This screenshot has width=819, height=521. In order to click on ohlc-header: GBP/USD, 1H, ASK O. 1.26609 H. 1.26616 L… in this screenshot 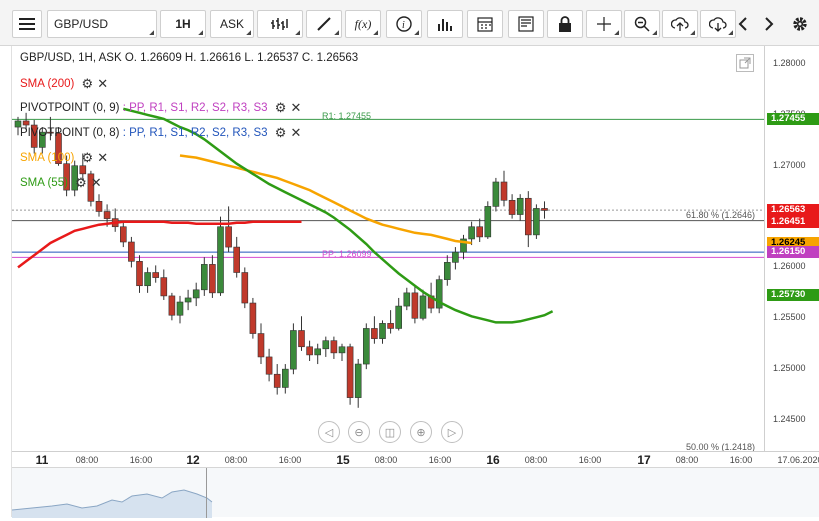, I will do `click(189, 58)`.